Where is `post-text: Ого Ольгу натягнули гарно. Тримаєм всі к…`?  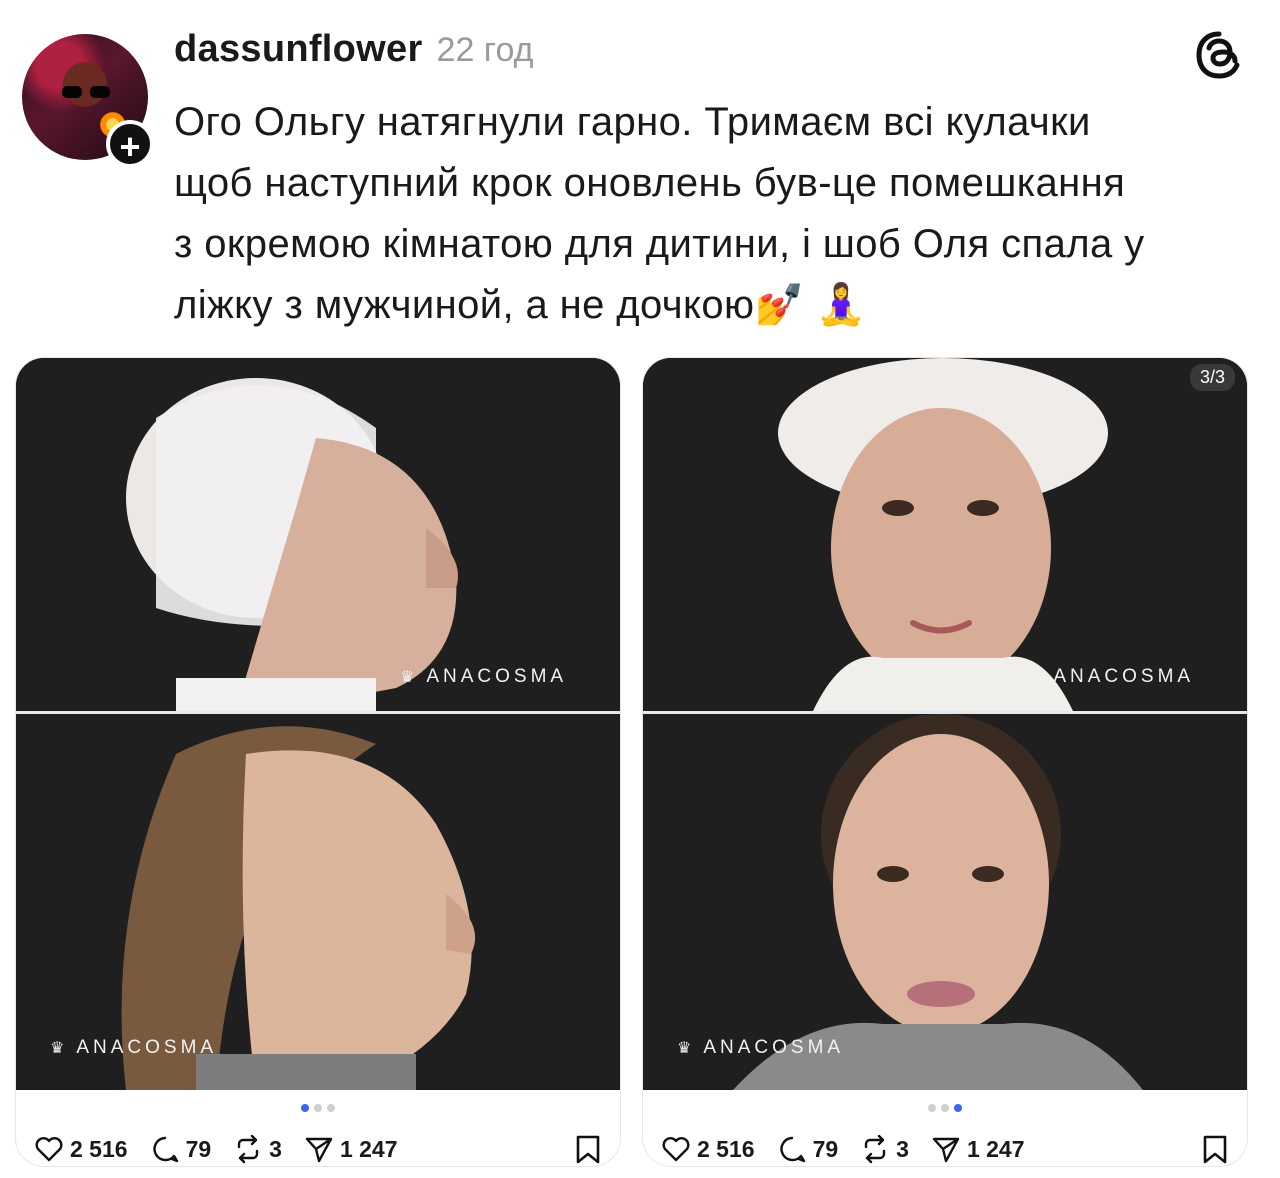 post-text: Ого Ольгу натягнули гарно. Тримаєм всі к… is located at coordinates (659, 213).